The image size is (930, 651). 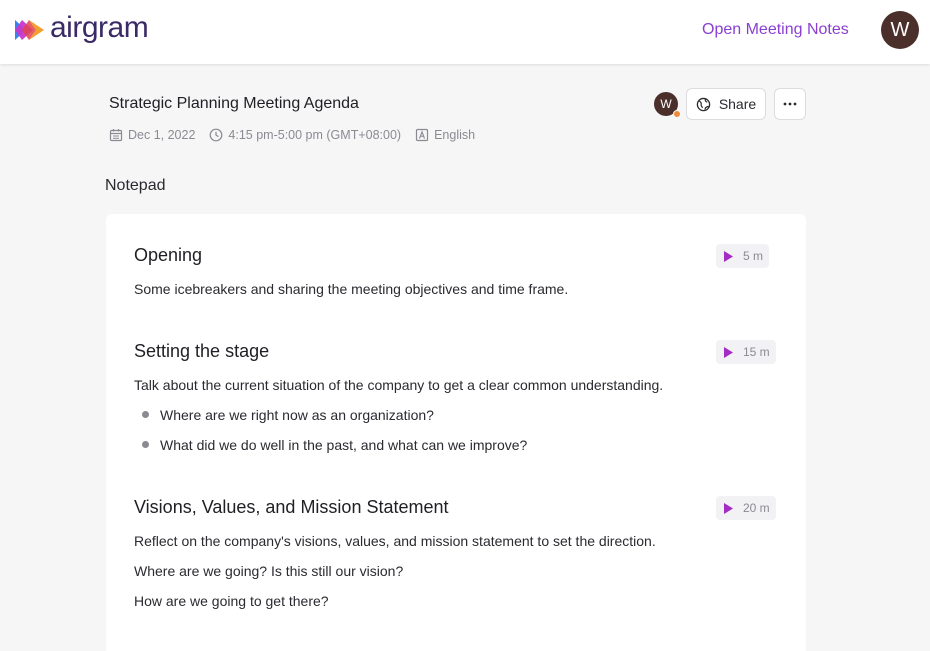 I want to click on meeting-language: English, so click(x=445, y=135).